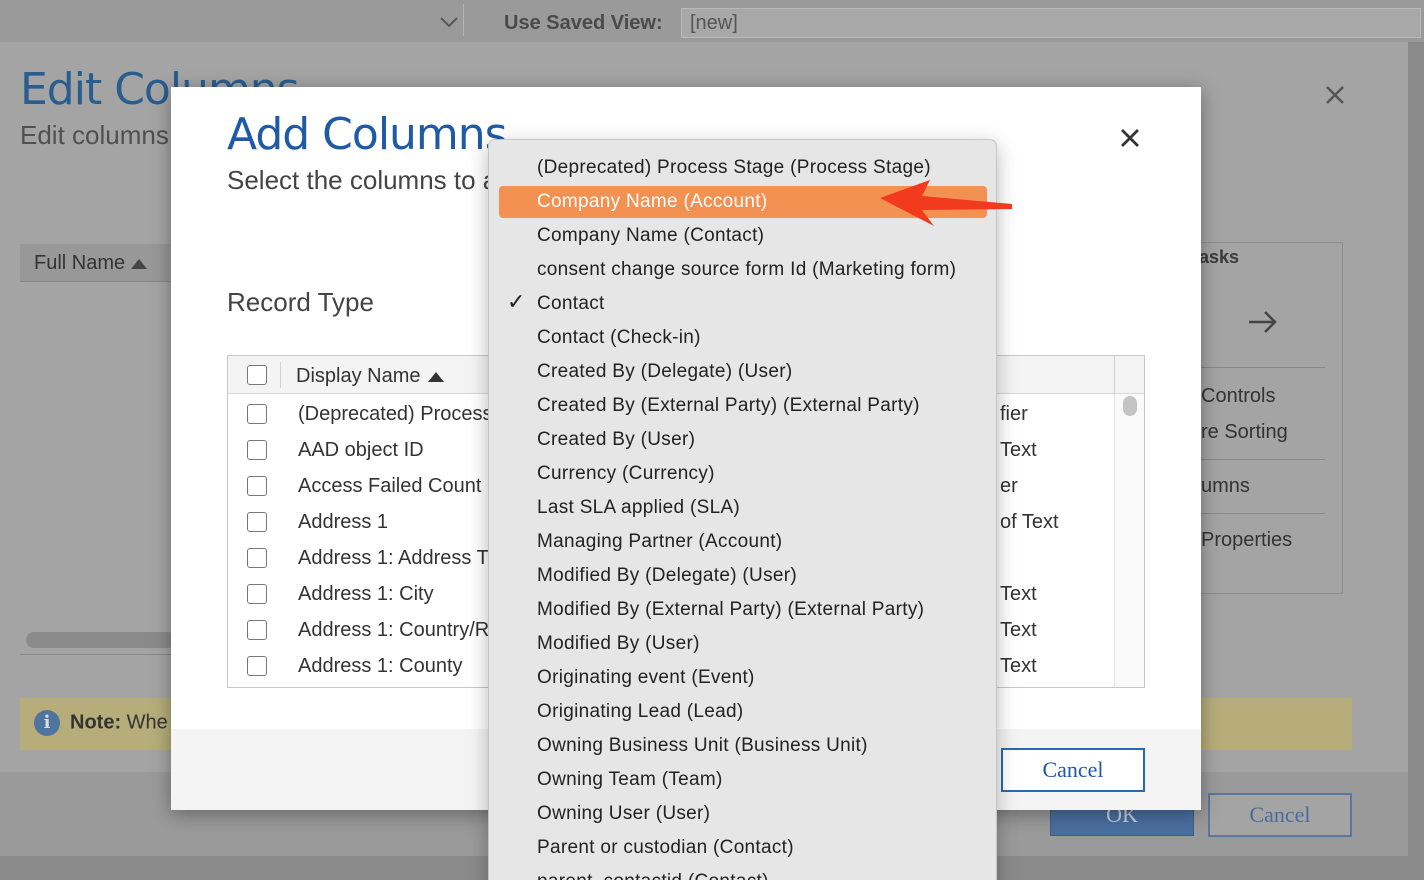  I want to click on saved-view-label: Use Saved View:, so click(583, 23).